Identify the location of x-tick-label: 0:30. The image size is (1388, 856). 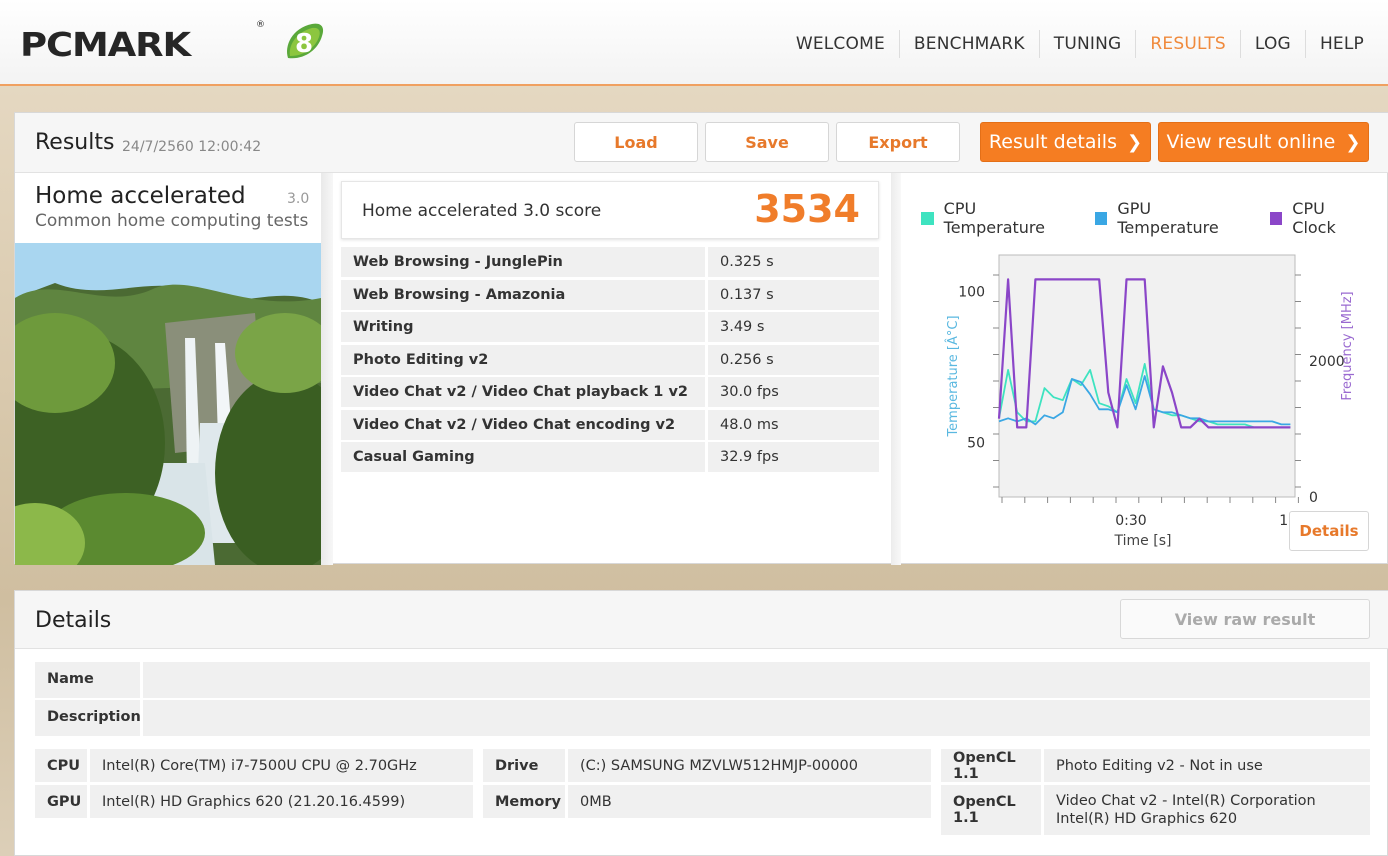
(1130, 521).